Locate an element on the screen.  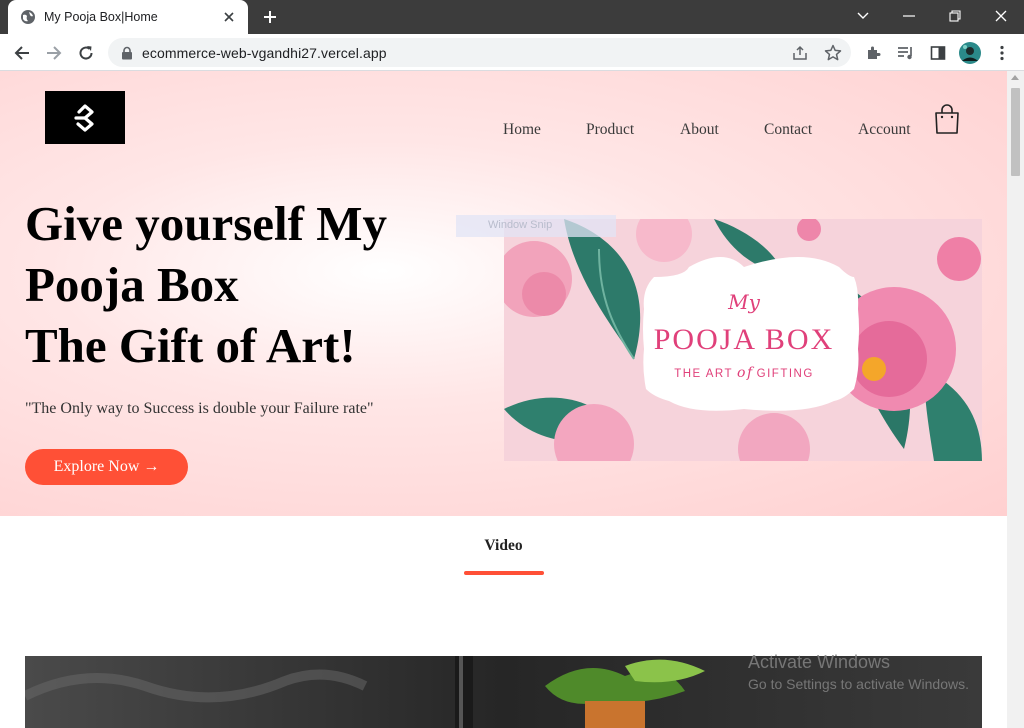
chevron-down-icon is located at coordinates (863, 15).